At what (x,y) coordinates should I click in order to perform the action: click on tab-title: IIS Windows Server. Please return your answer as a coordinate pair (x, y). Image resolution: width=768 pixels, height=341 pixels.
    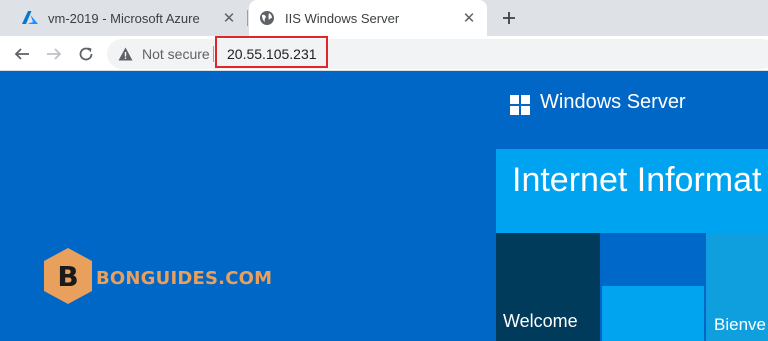
    Looking at the image, I should click on (342, 18).